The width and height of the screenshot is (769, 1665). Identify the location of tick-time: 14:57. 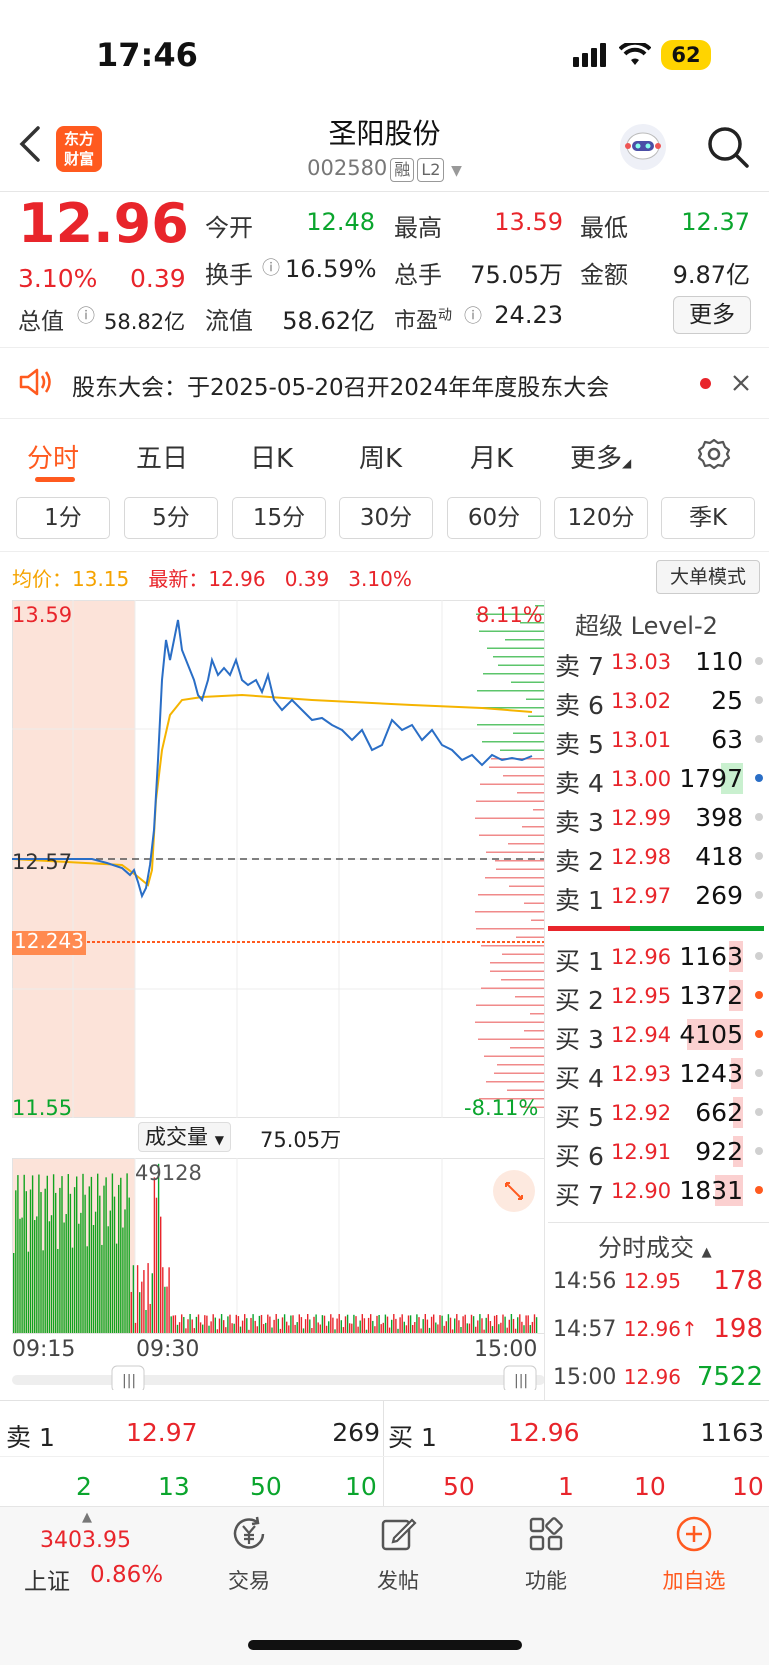
(585, 1329).